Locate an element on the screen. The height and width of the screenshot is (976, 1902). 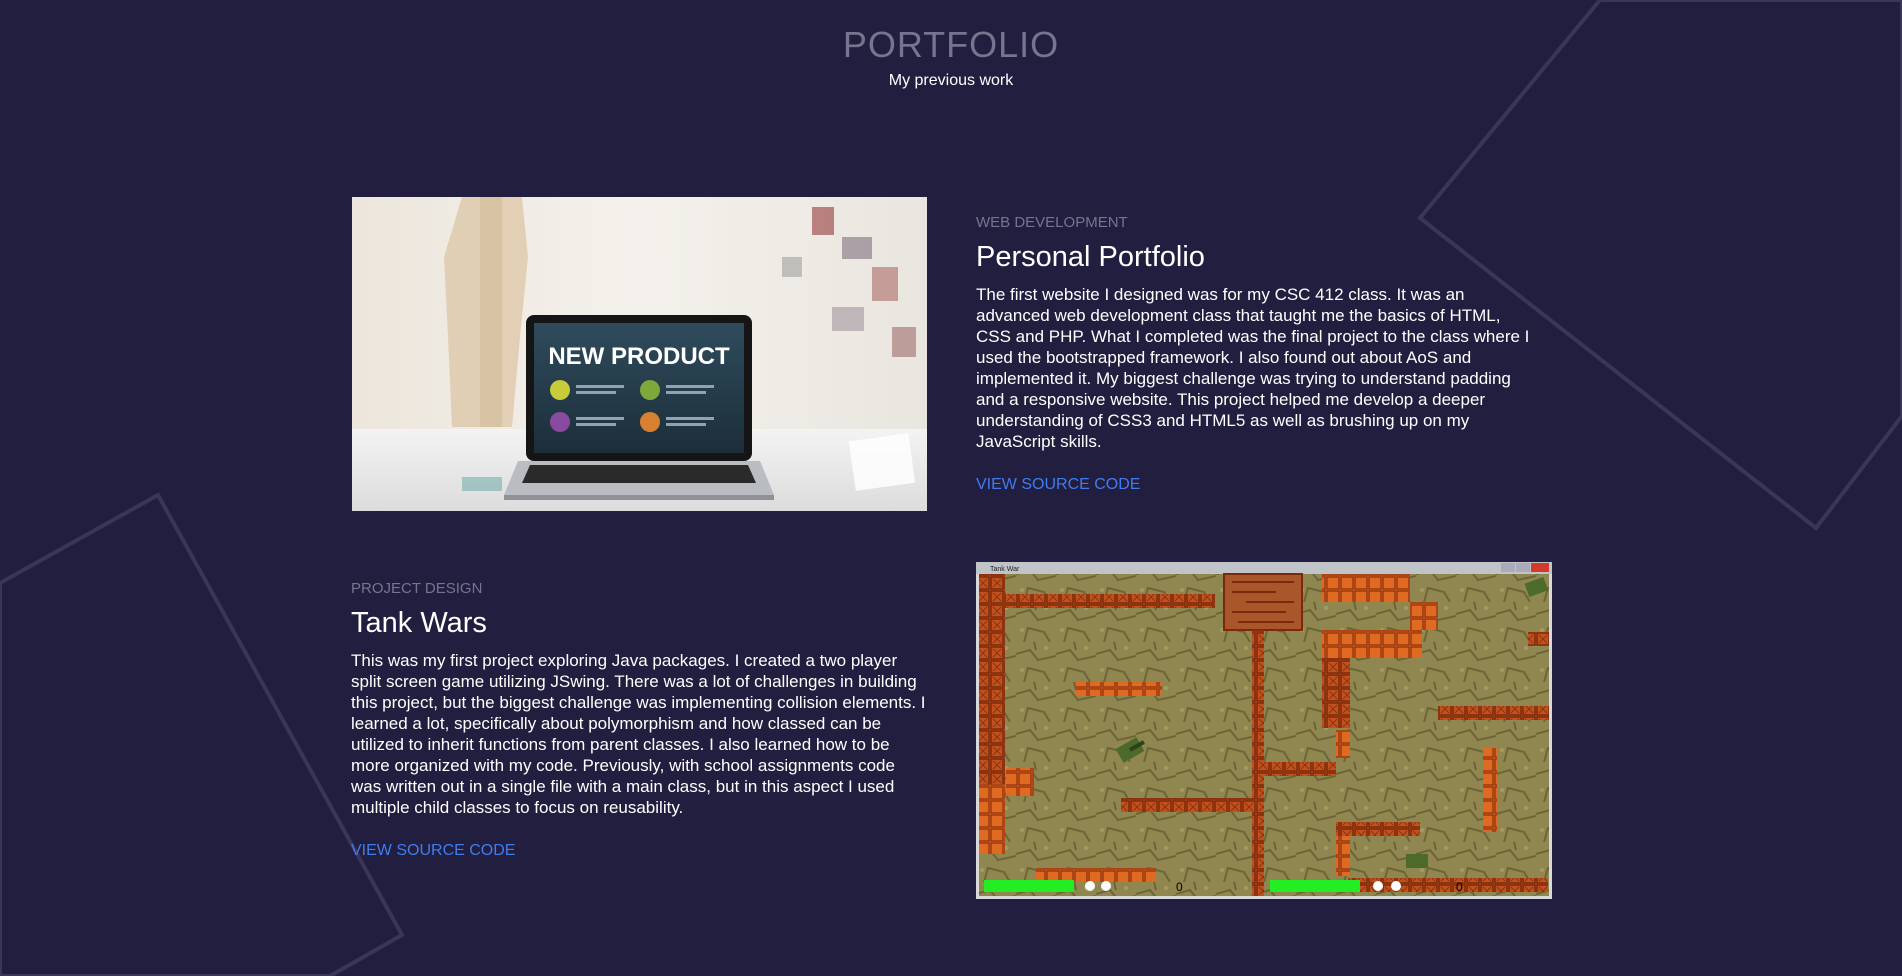
portfolio-project-image: NEW PRODUCT is located at coordinates (639, 354).